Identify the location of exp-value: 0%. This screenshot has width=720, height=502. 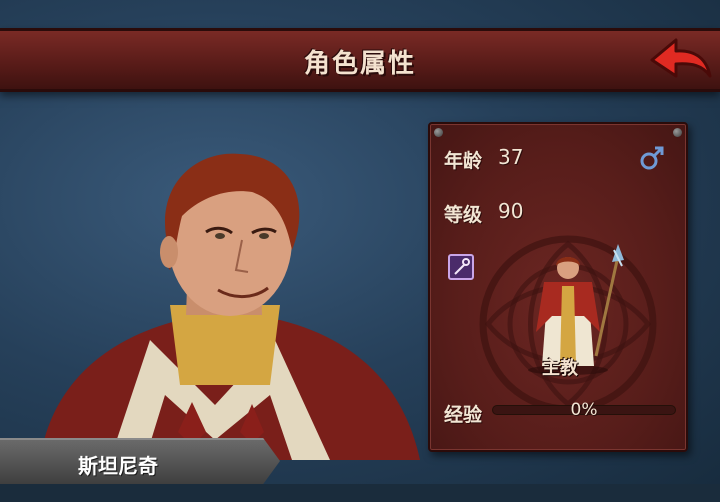
(584, 410).